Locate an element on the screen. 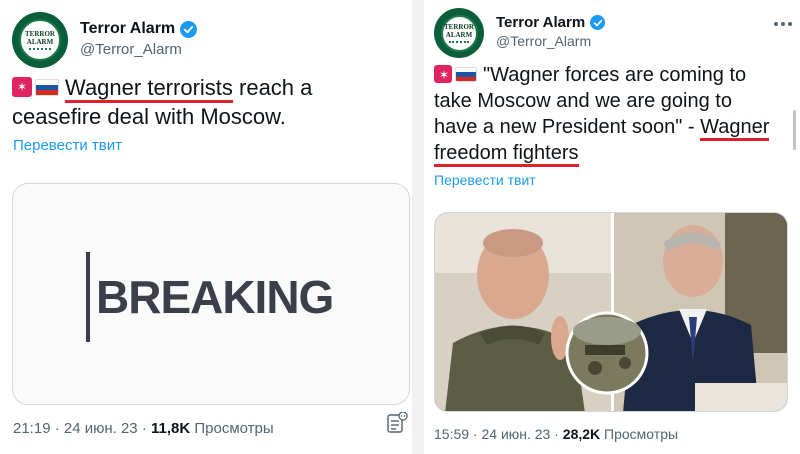  views-count: 11,8K is located at coordinates (170, 428).